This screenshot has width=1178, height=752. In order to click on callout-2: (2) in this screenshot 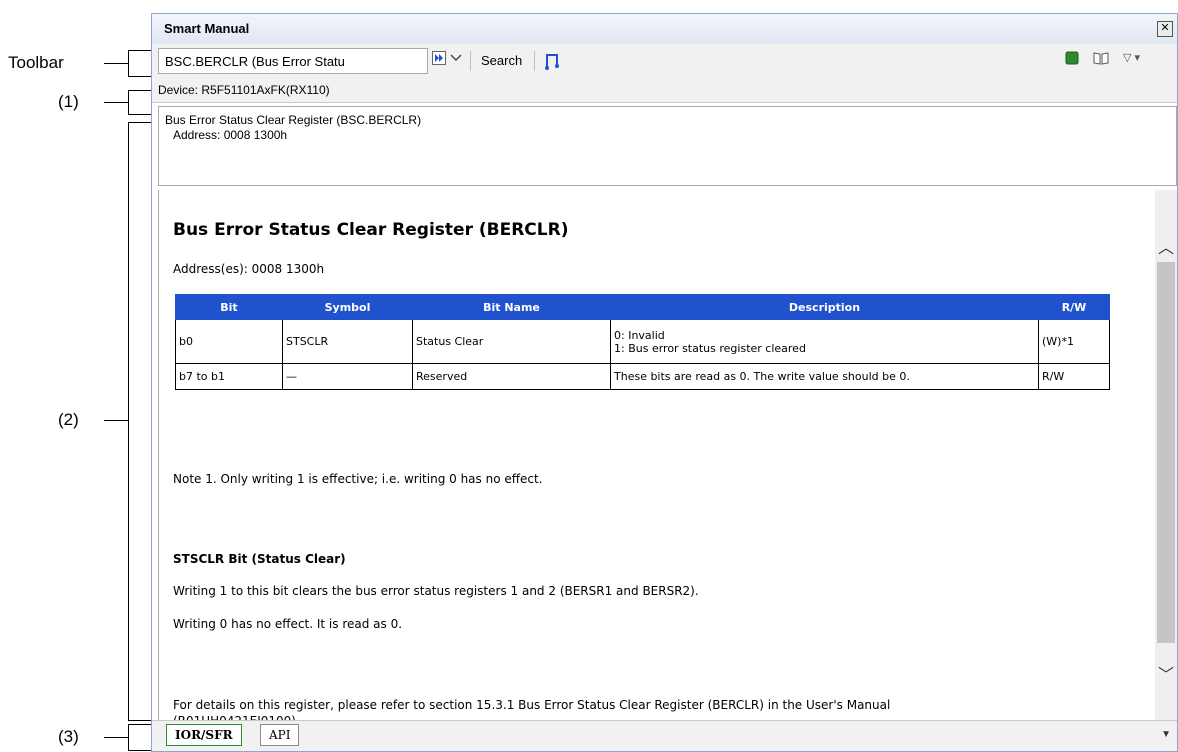, I will do `click(68, 419)`.